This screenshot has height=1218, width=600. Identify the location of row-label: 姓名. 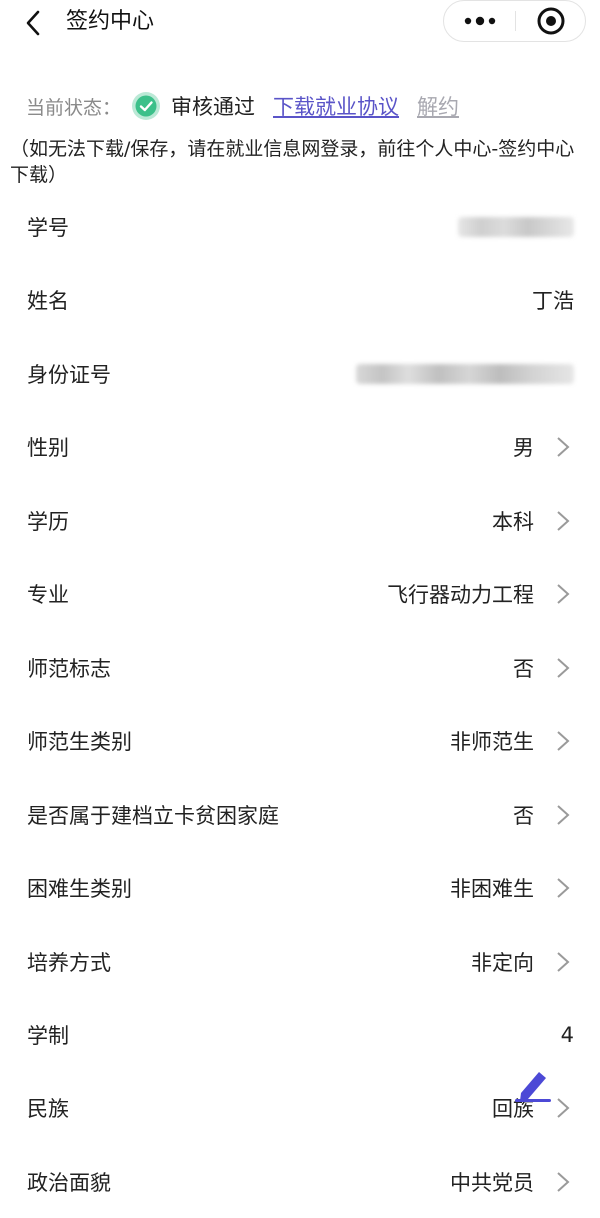
(48, 300).